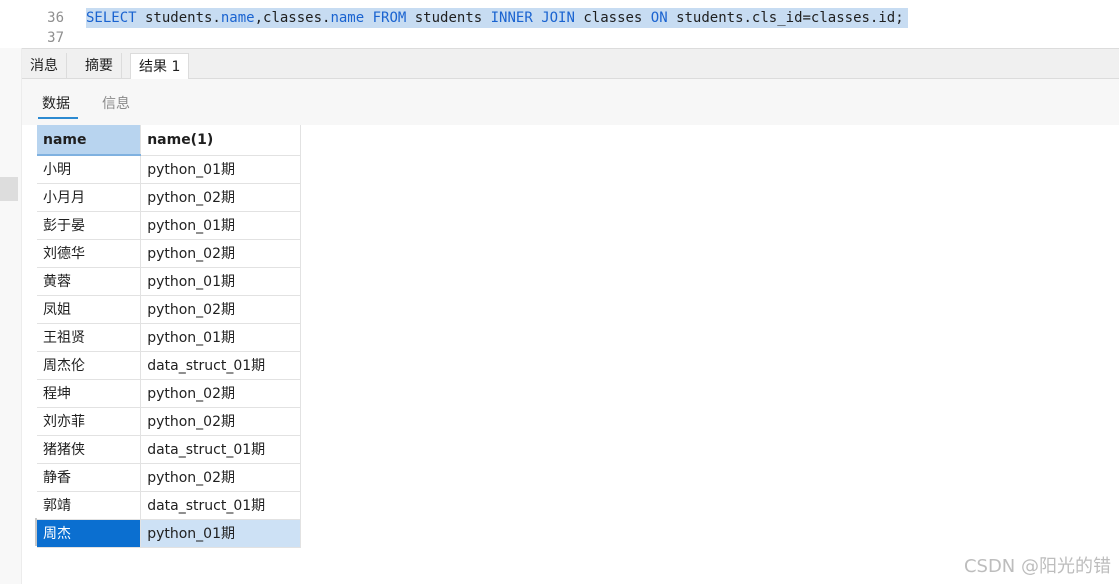 This screenshot has width=1119, height=584. I want to click on current-row-indicator, so click(29, 532).